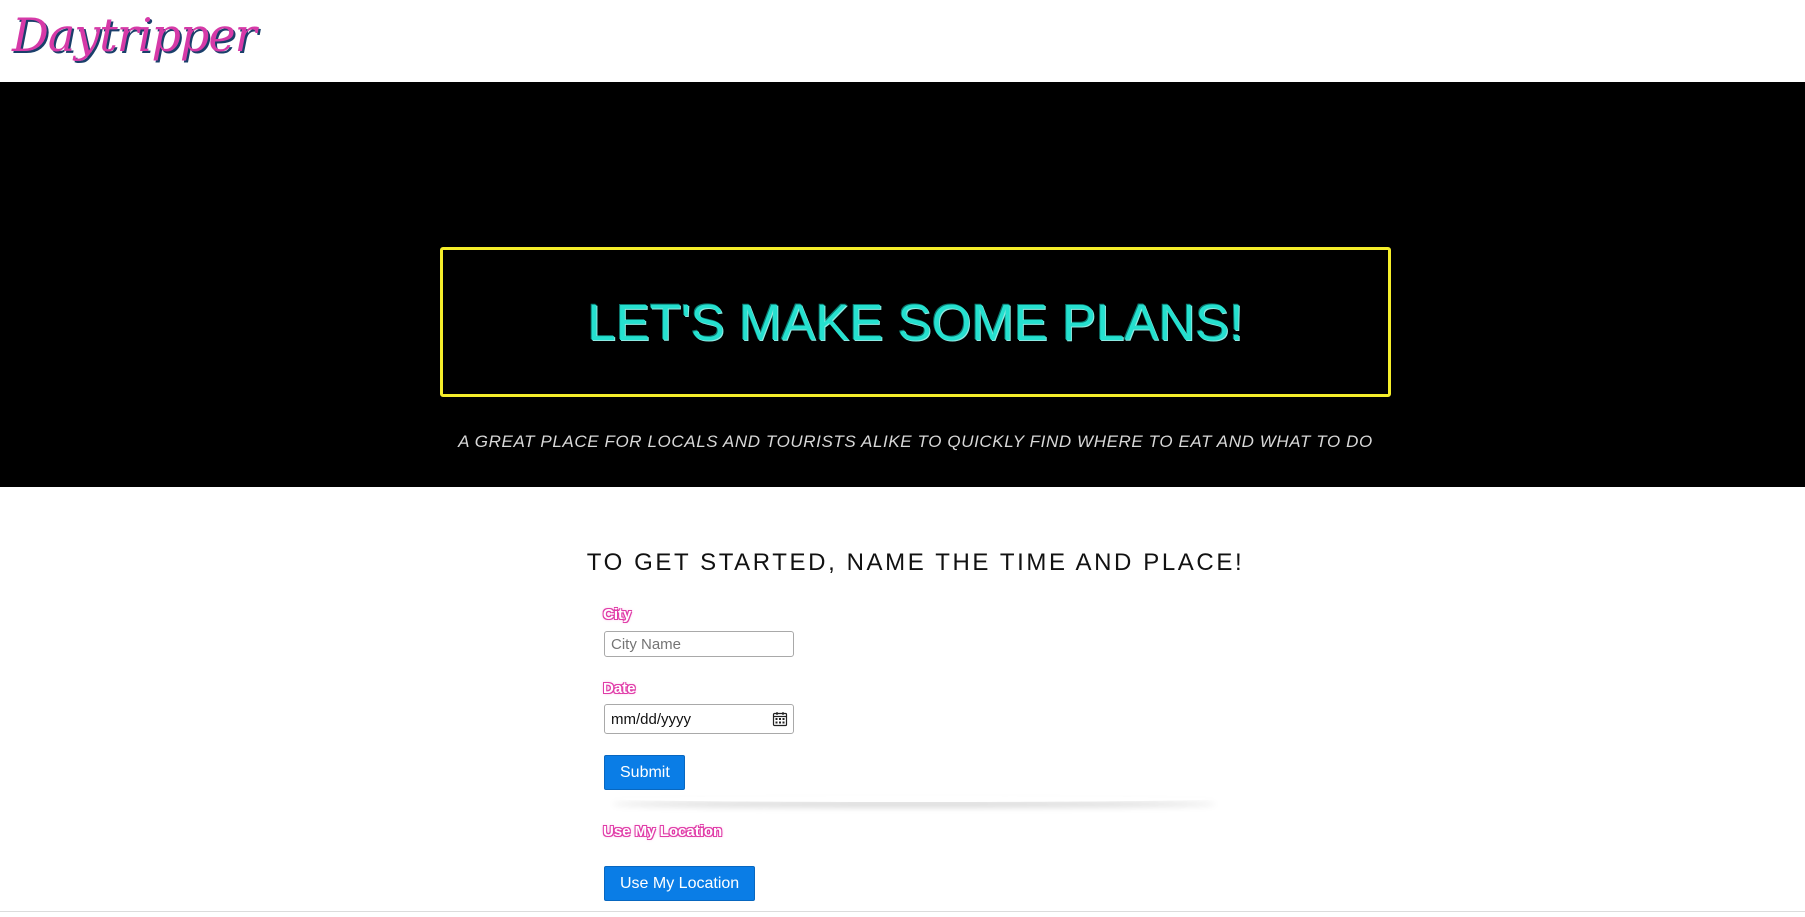  Describe the element at coordinates (902, 911) in the screenshot. I see `bottom-rule` at that location.